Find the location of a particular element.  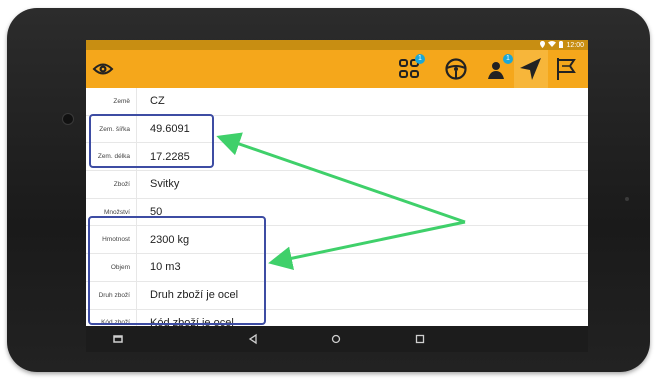

navigation-arrow-icon is located at coordinates (531, 69).